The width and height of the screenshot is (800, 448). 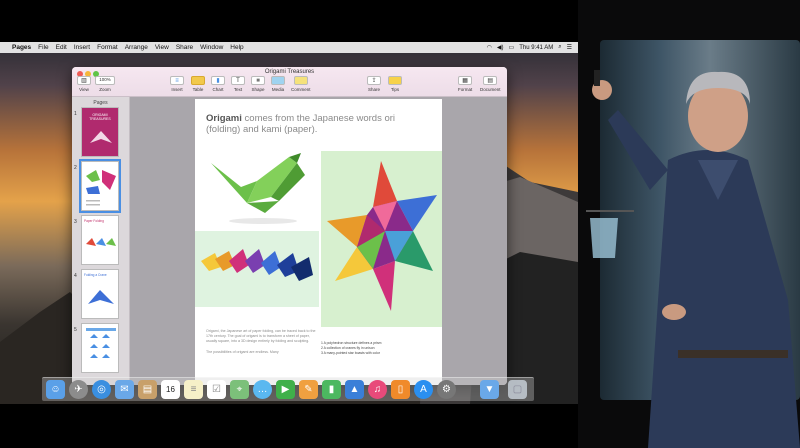 I want to click on launchpad-icon: ✈, so click(x=78, y=389).